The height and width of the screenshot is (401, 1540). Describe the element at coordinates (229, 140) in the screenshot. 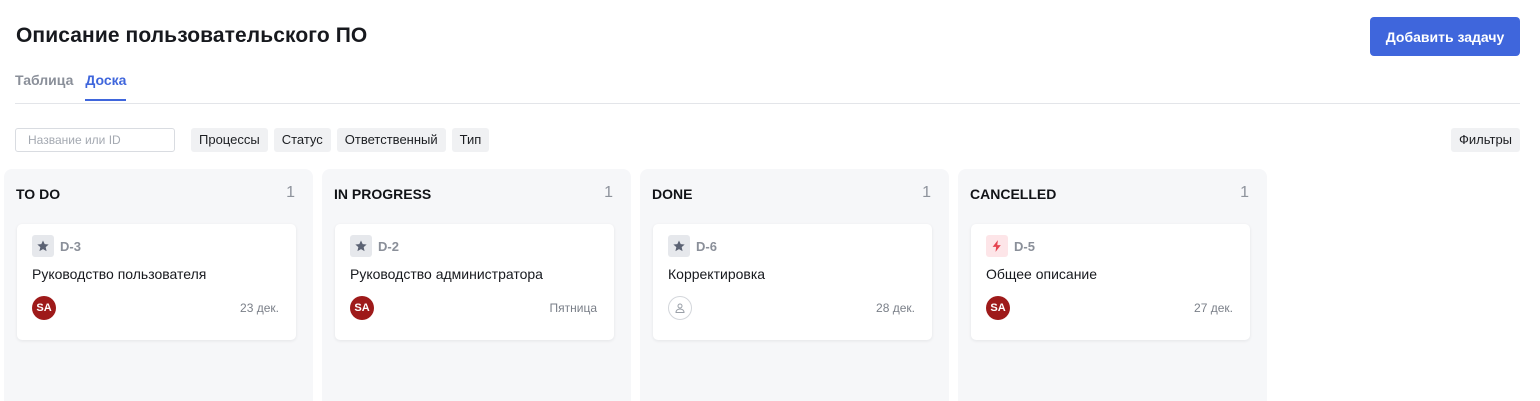

I see `filter-processes-button: Процессы` at that location.